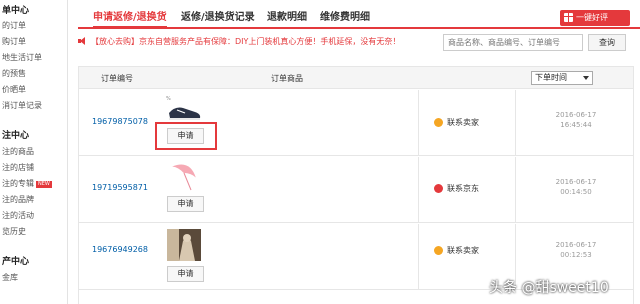  I want to click on order-clock: 00:14:50, so click(576, 192).